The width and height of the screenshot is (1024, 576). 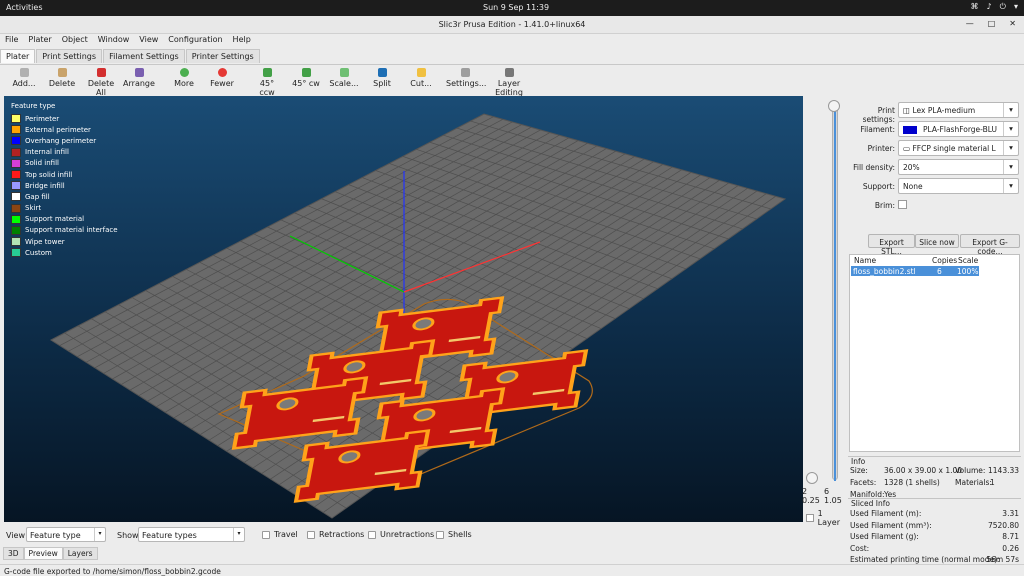 I want to click on menu-view: View, so click(x=148, y=41).